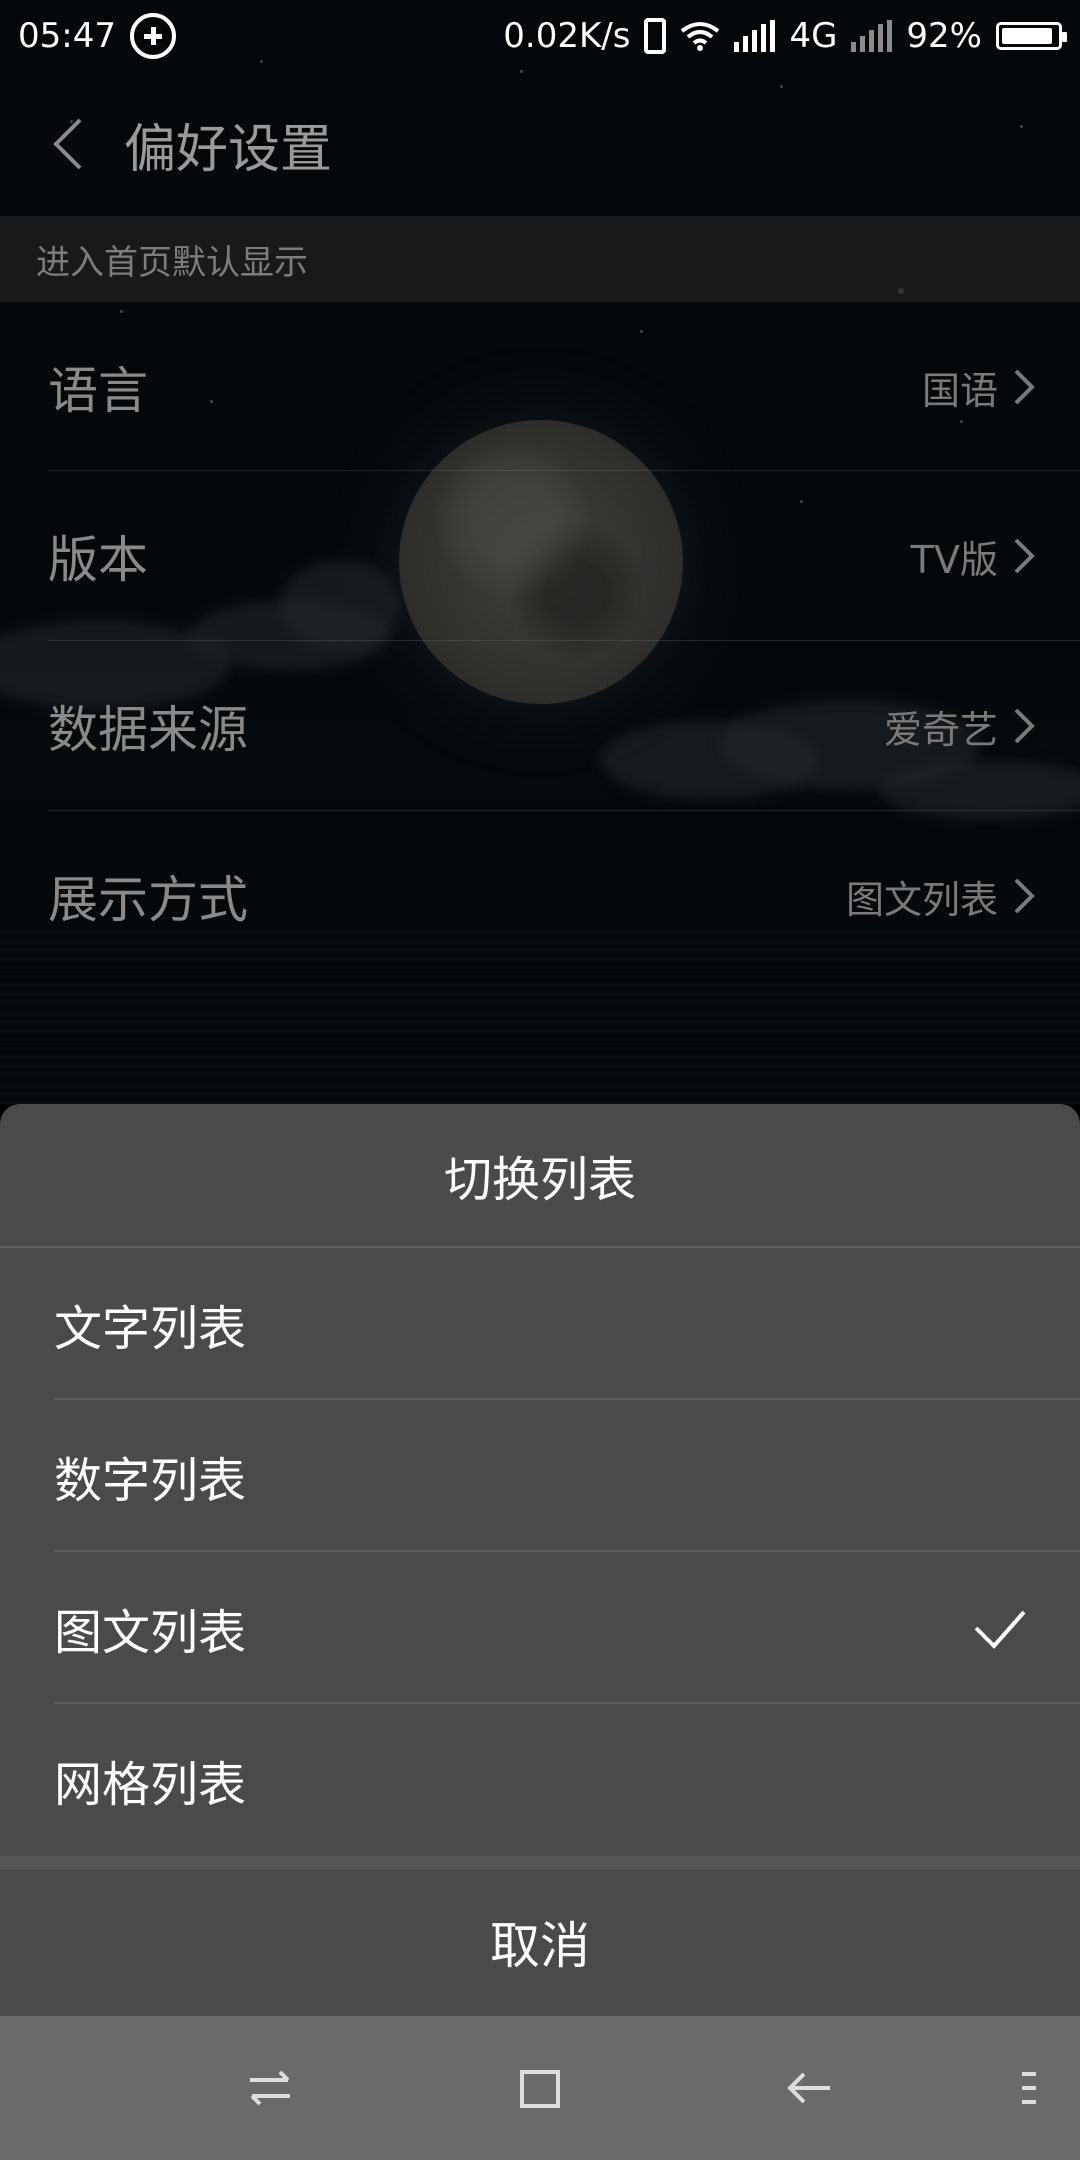 The width and height of the screenshot is (1080, 2160). I want to click on plus-circle-icon, so click(152, 36).